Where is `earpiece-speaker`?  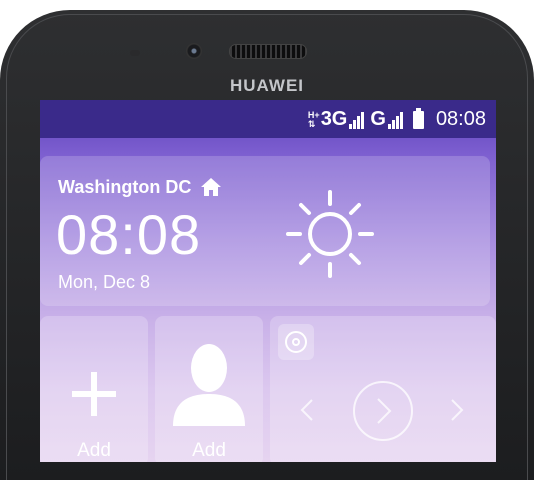 earpiece-speaker is located at coordinates (268, 51).